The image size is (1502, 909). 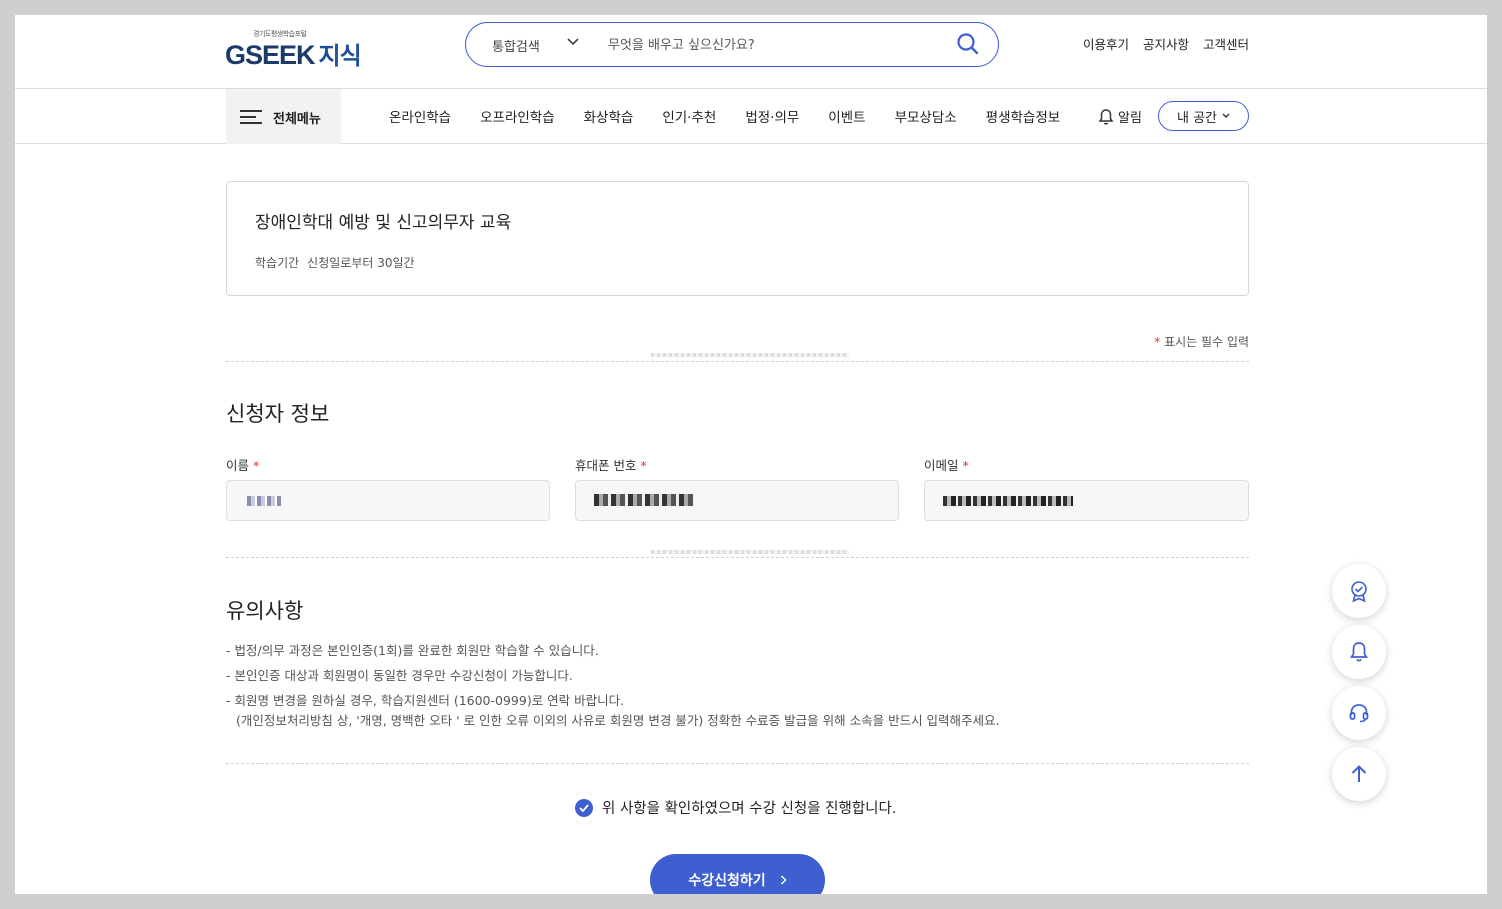 I want to click on logo-brand-text: GSEEK, so click(x=270, y=55).